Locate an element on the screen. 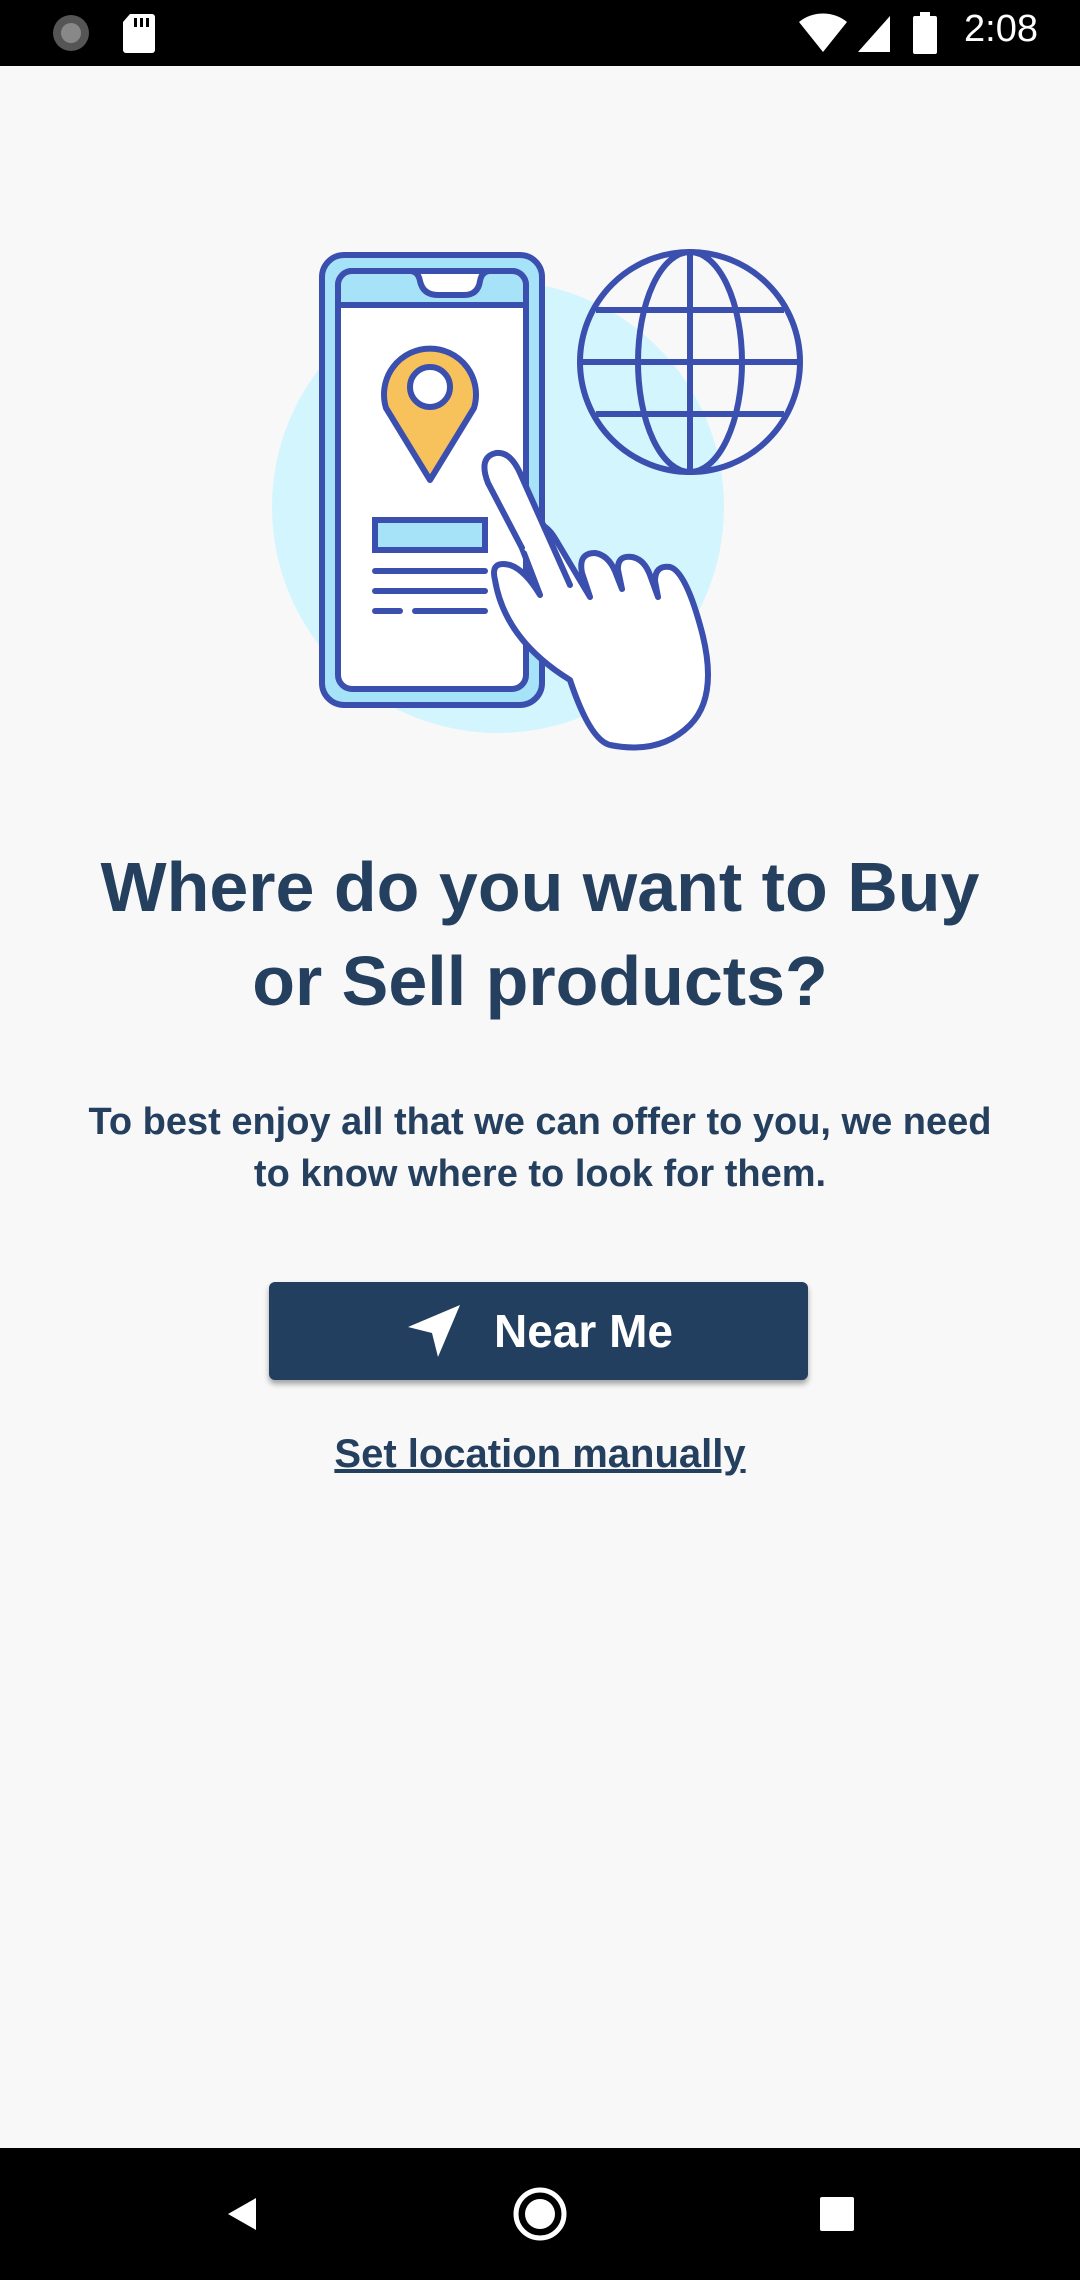  wifi-icon is located at coordinates (823, 32).